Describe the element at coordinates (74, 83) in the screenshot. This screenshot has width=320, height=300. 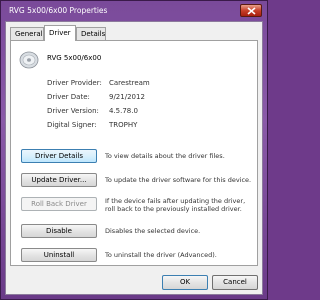
I see `driver-provider-label: Driver Provider:` at that location.